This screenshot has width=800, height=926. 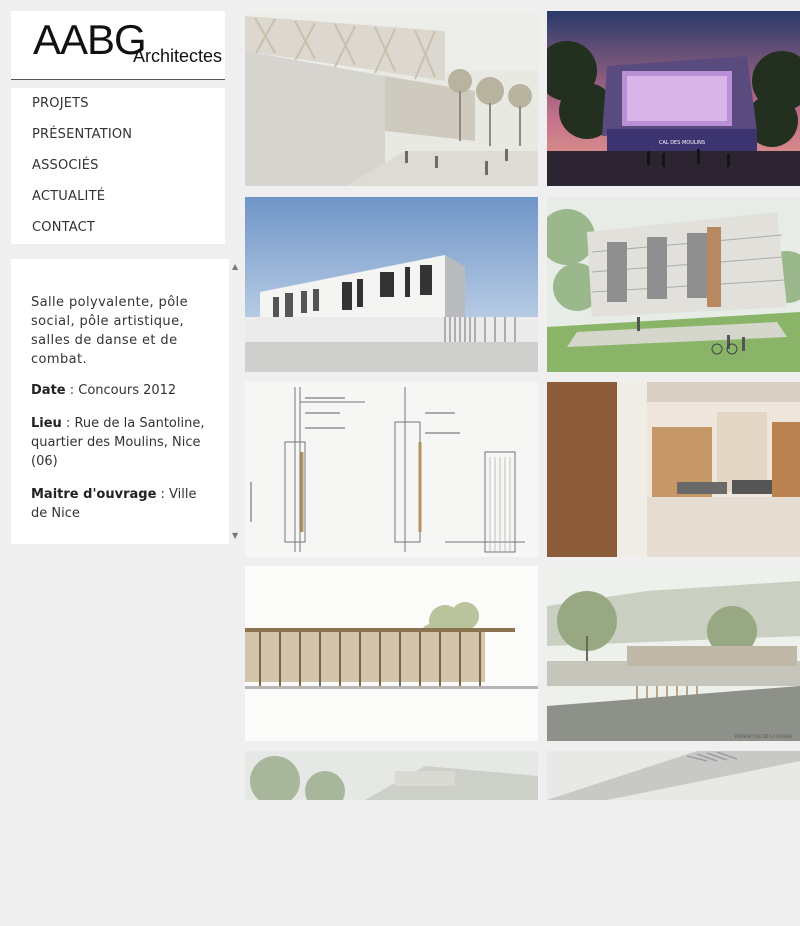 I want to click on logo: AABG Architectes, so click(x=118, y=45).